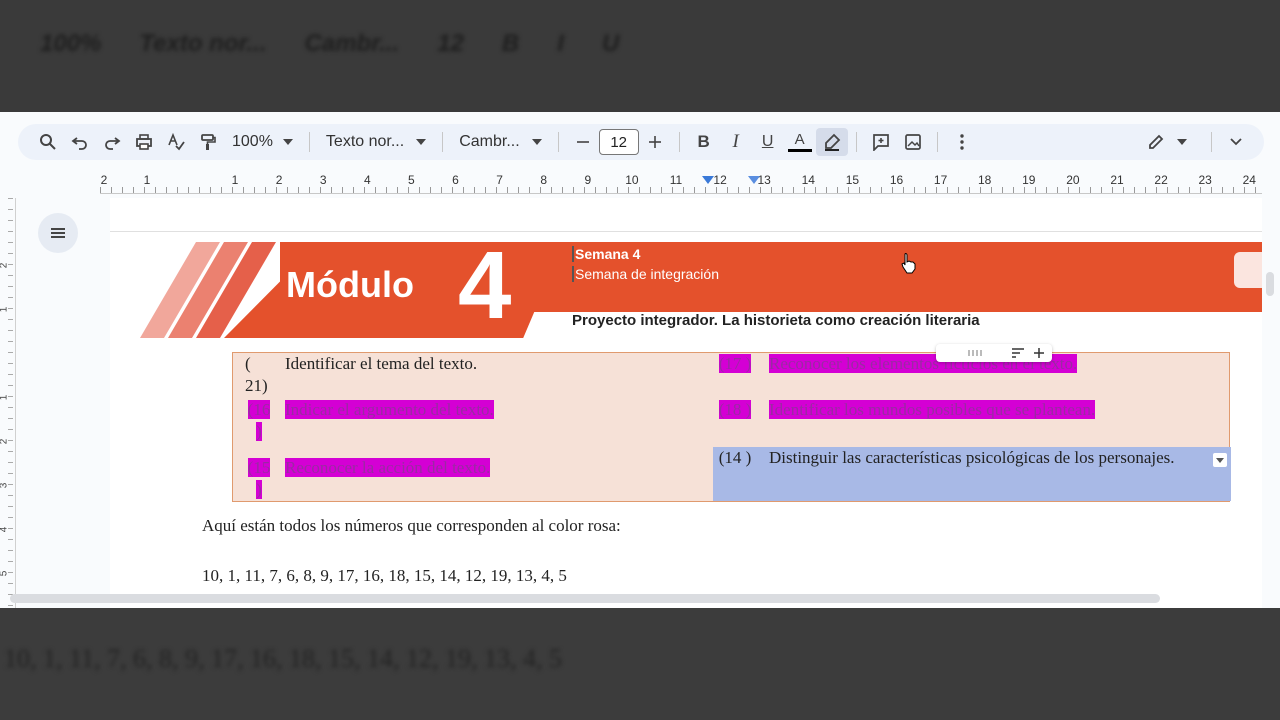 The height and width of the screenshot is (720, 1280). I want to click on blurred-ruler, so click(640, 100).